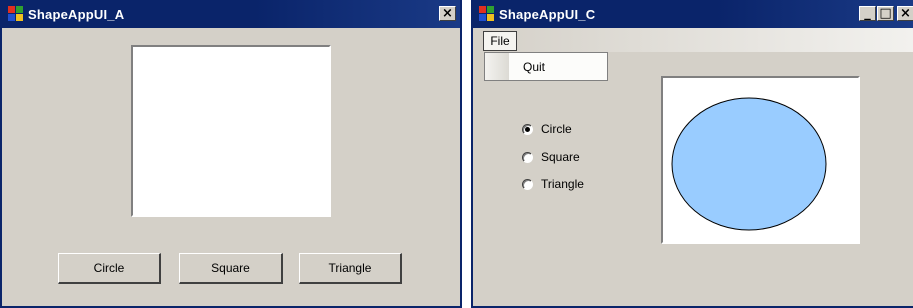 This screenshot has height=308, width=913. What do you see at coordinates (562, 184) in the screenshot?
I see `radio-label: Triangle` at bounding box center [562, 184].